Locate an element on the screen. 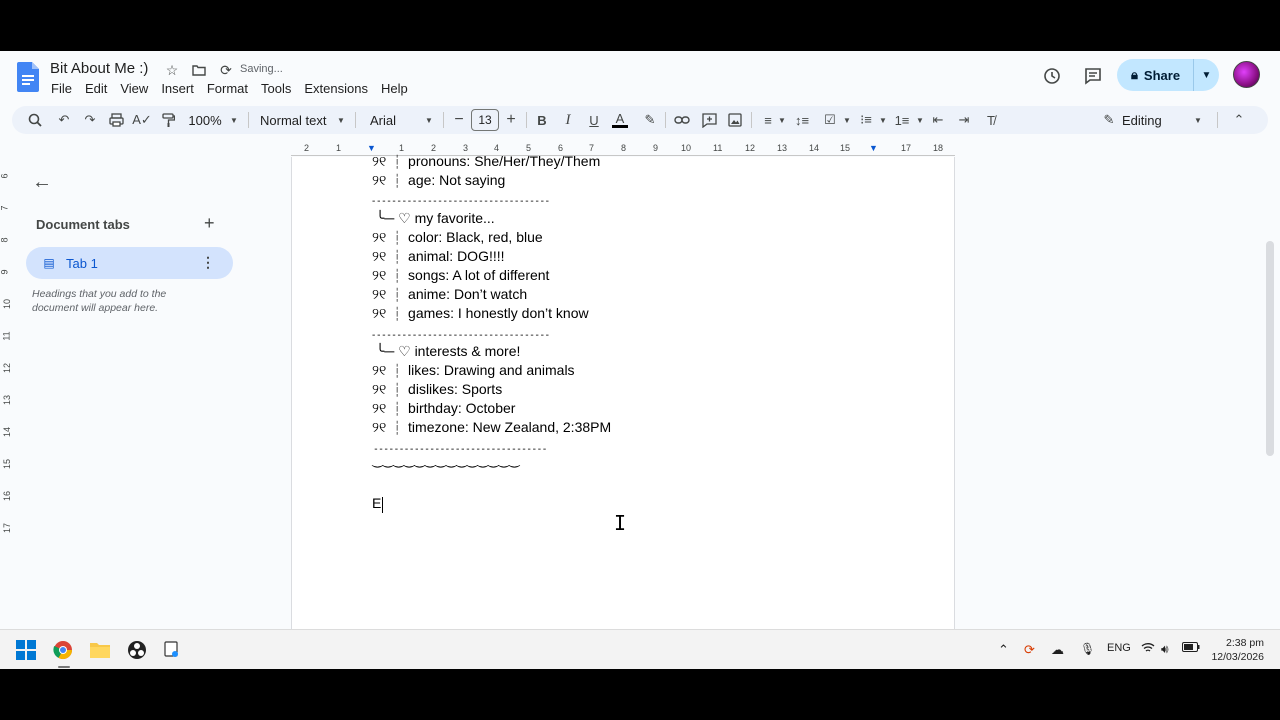 This screenshot has height=720, width=1280. onedrive-cloud-icon: ☁ is located at coordinates (1057, 650).